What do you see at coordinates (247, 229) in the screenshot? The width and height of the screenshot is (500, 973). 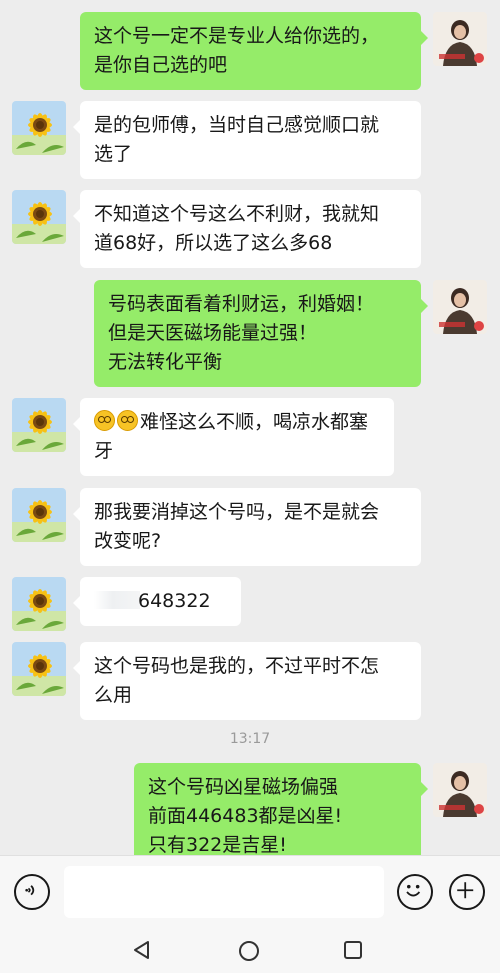 I see `message-bubble: 不知道这个号这么不利财，我就知 道68好，所以选了这么多68` at bounding box center [247, 229].